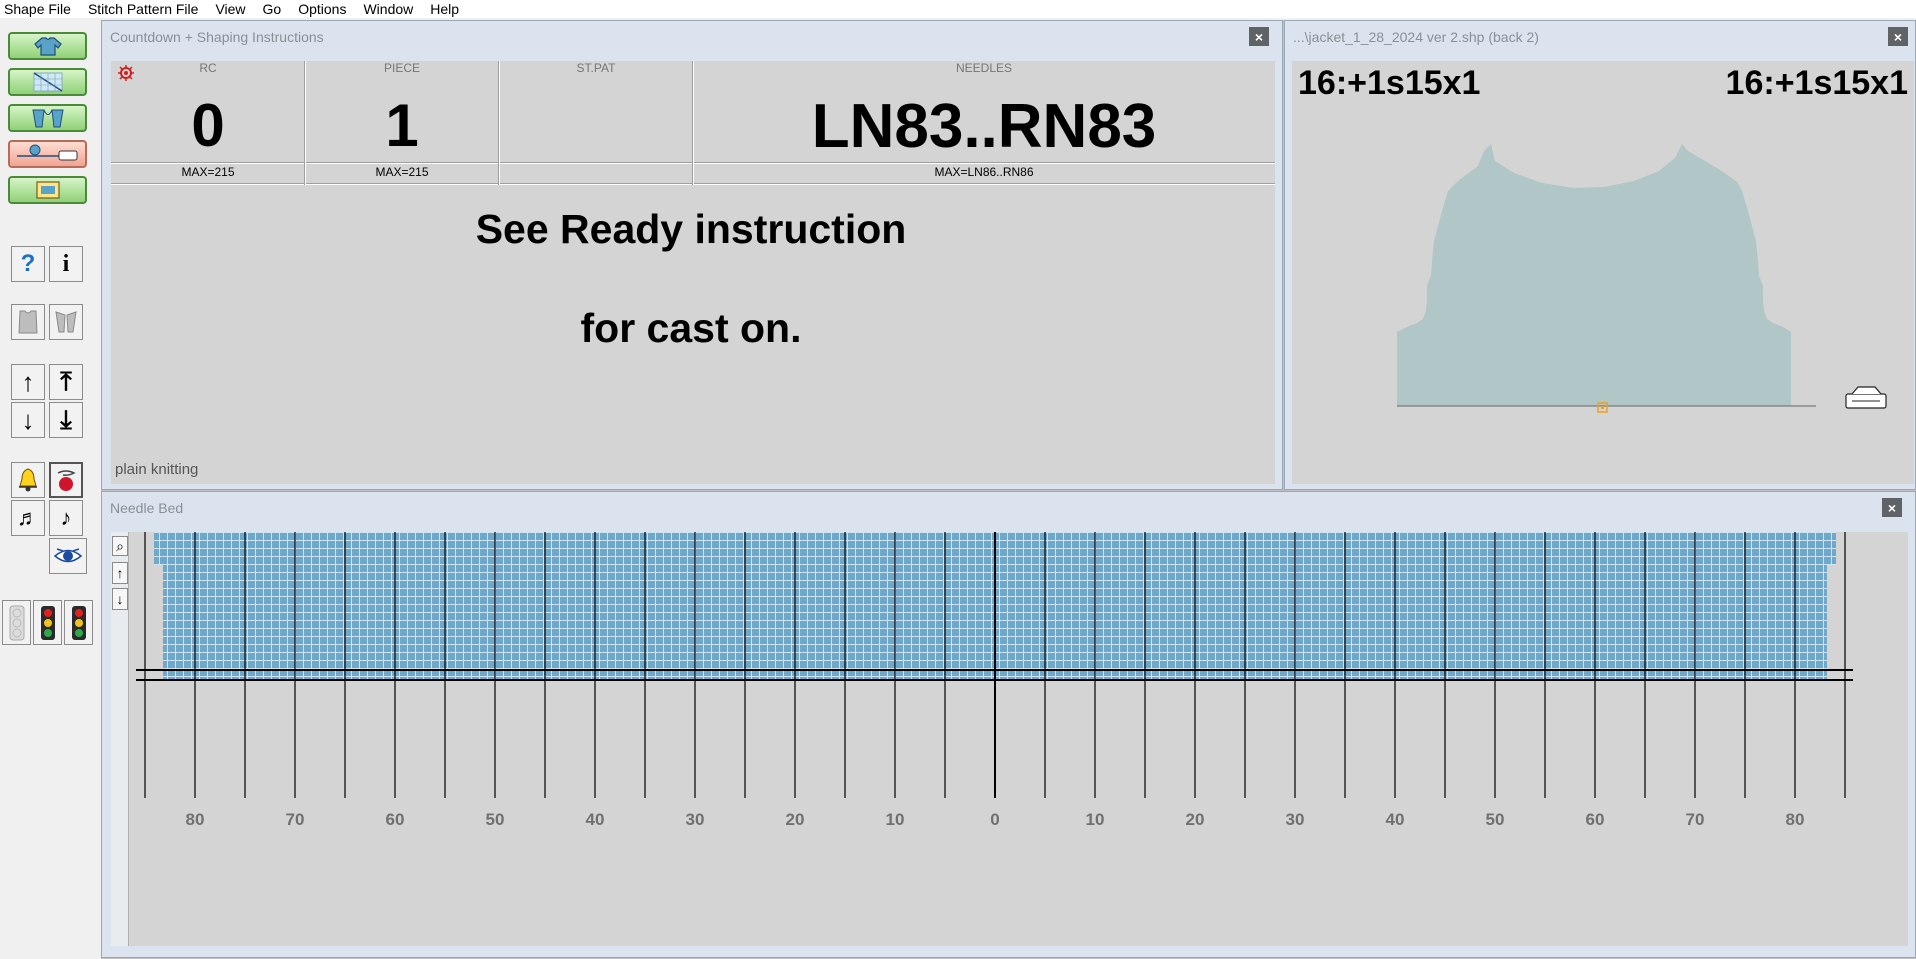 The width and height of the screenshot is (1916, 959). I want to click on rc-header: RC, so click(208, 68).